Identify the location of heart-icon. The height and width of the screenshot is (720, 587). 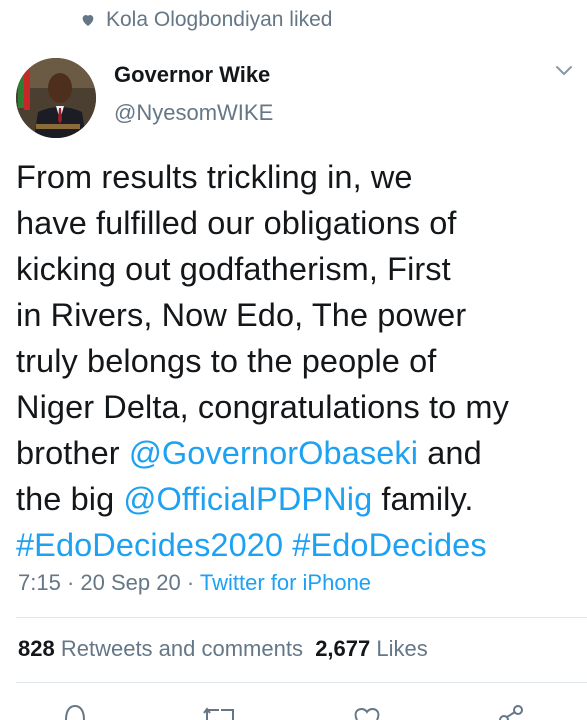
(88, 20).